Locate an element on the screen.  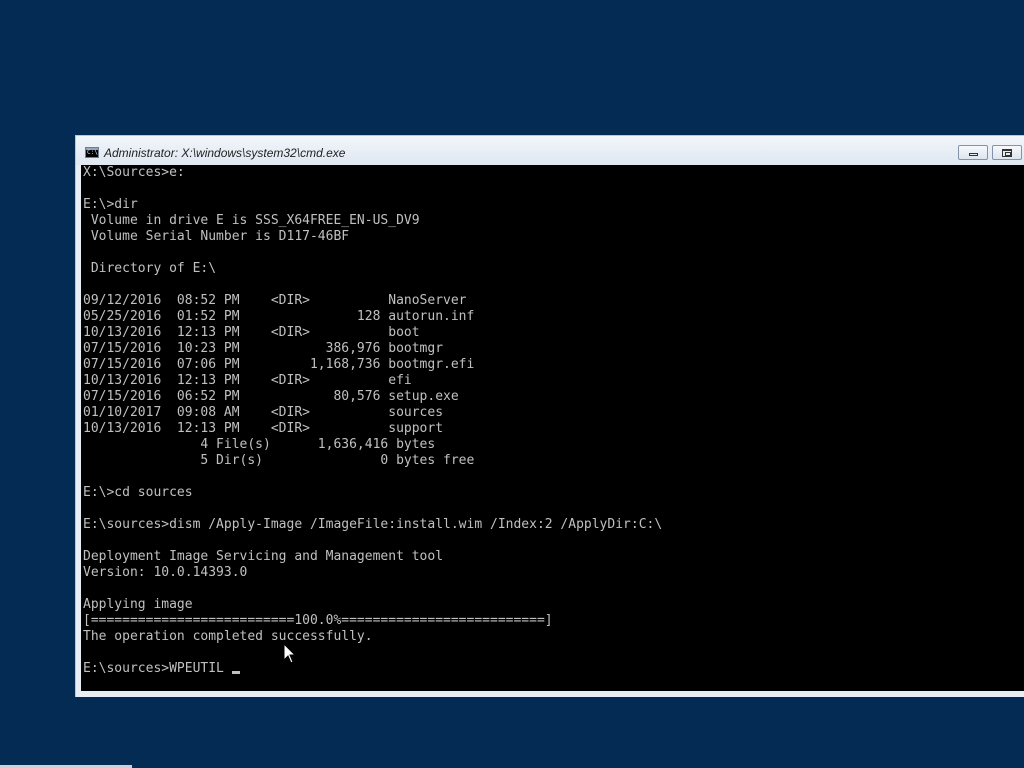
console-line: Volume Serial Number is D117-46BF is located at coordinates (216, 236).